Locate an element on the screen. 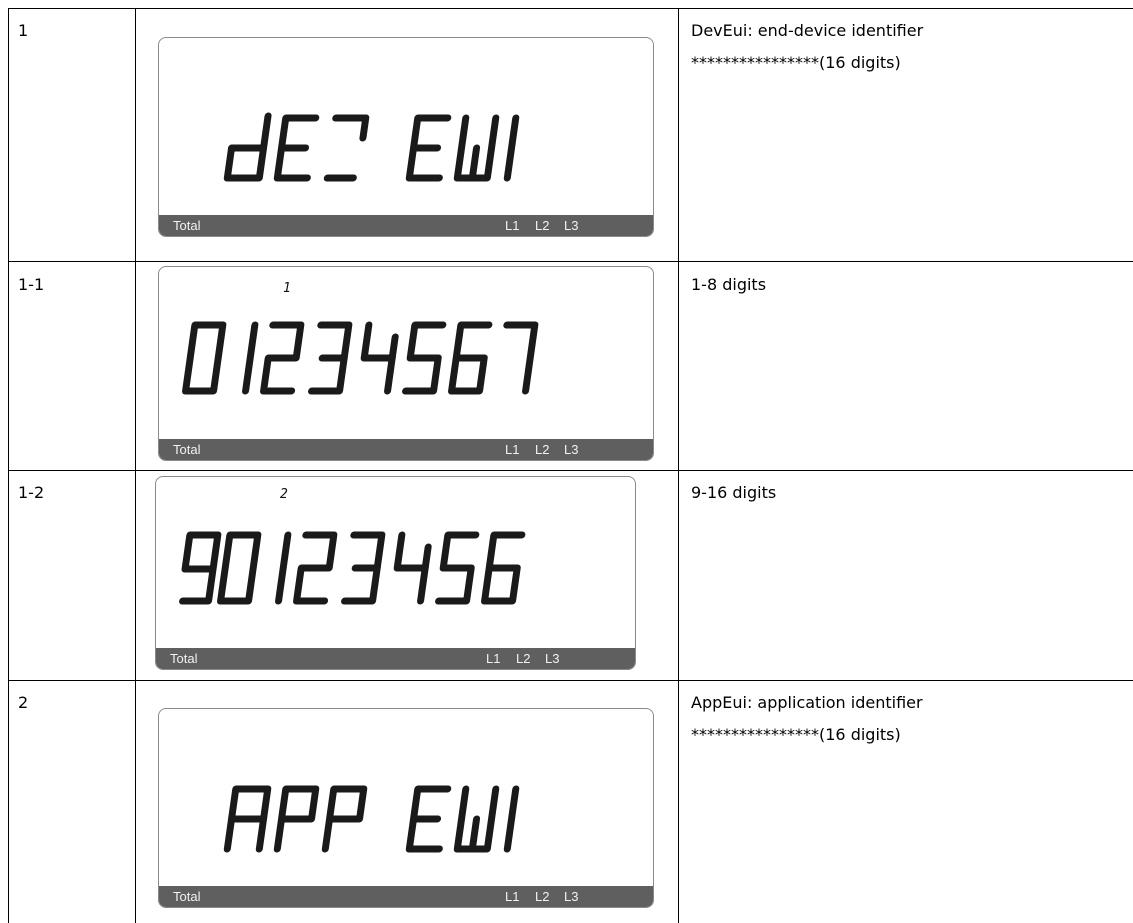 The width and height of the screenshot is (1133, 923). row-index: 1-2 is located at coordinates (31, 492).